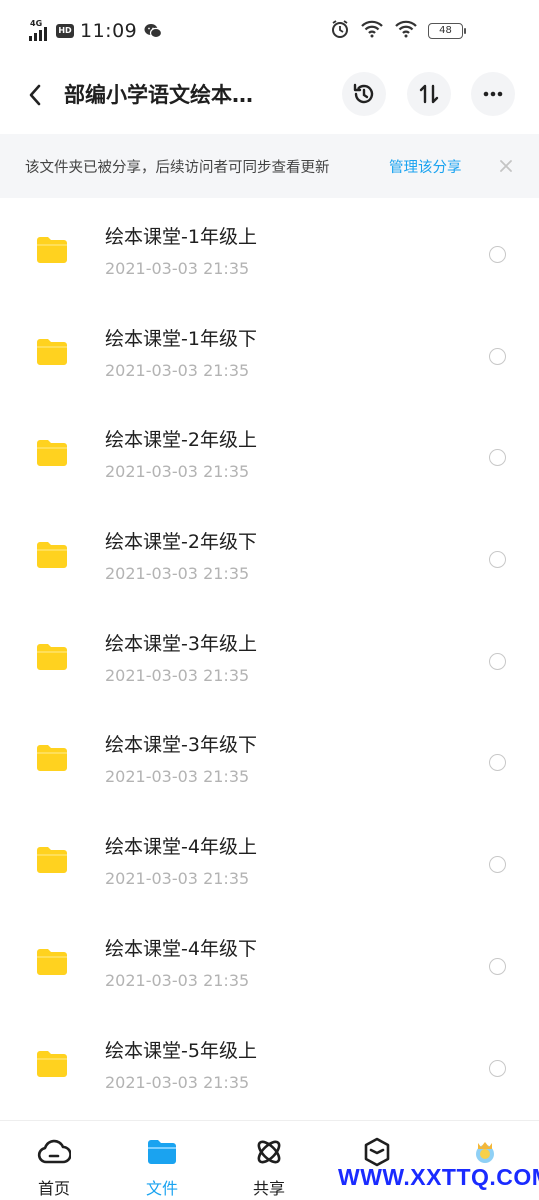 The width and height of the screenshot is (539, 1200). What do you see at coordinates (340, 31) in the screenshot?
I see `alarm-icon` at bounding box center [340, 31].